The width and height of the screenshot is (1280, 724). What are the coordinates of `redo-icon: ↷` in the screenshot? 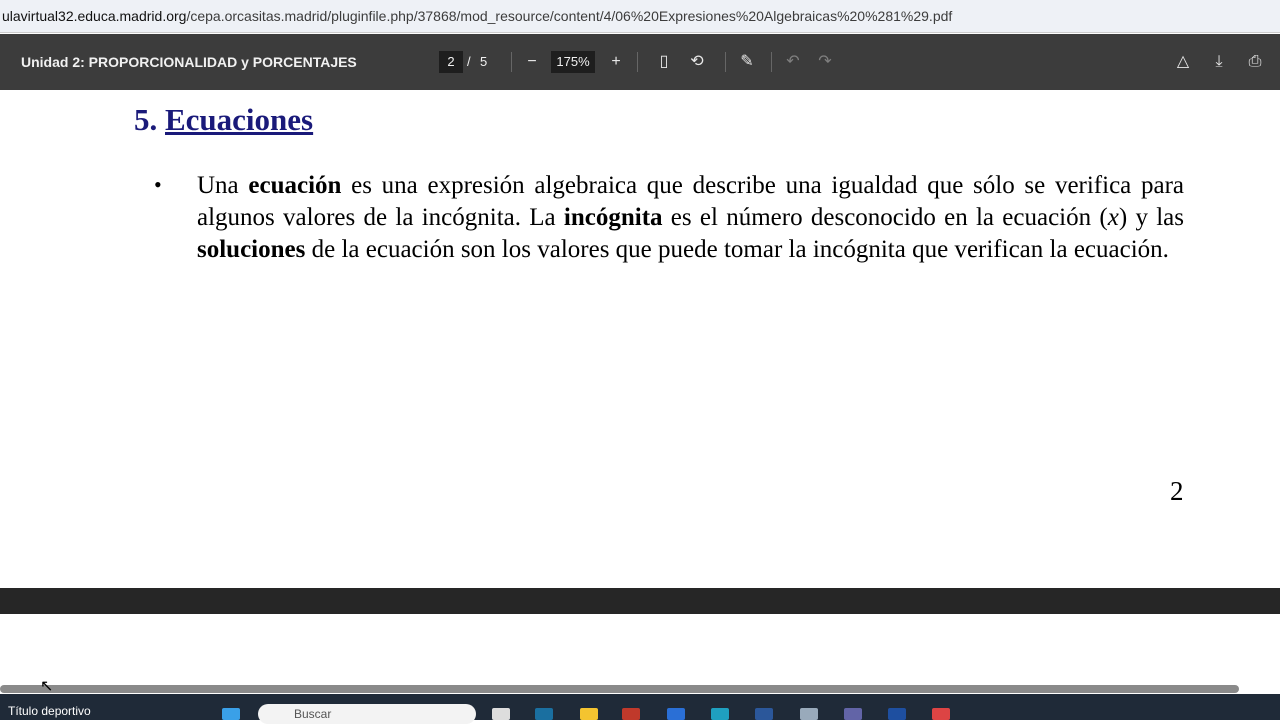 It's located at (825, 62).